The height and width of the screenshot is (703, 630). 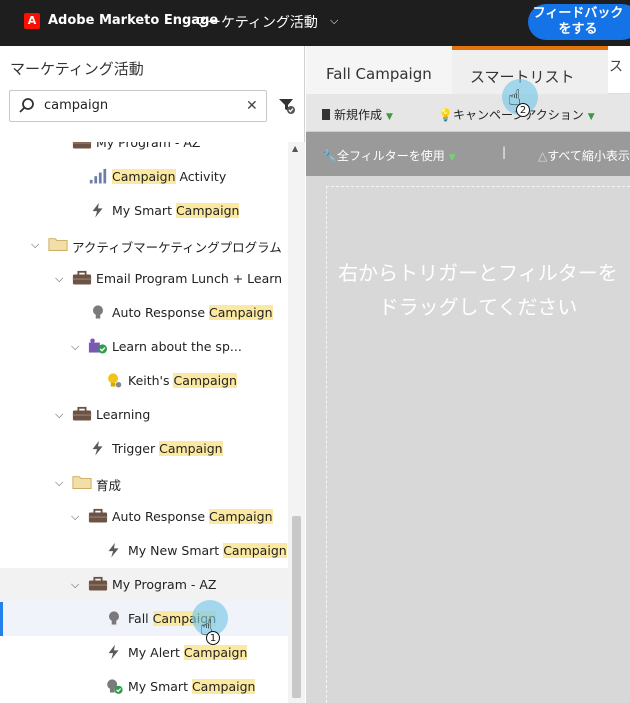 I want to click on adobe-logo-icon: A, so click(x=32, y=21).